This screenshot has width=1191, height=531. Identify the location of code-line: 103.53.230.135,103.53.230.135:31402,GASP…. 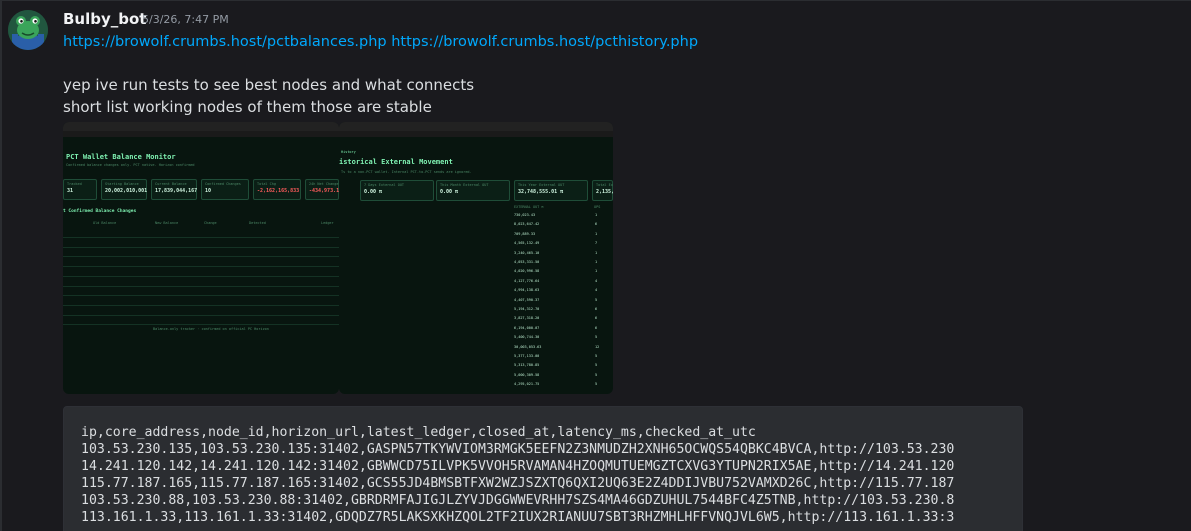
(518, 449).